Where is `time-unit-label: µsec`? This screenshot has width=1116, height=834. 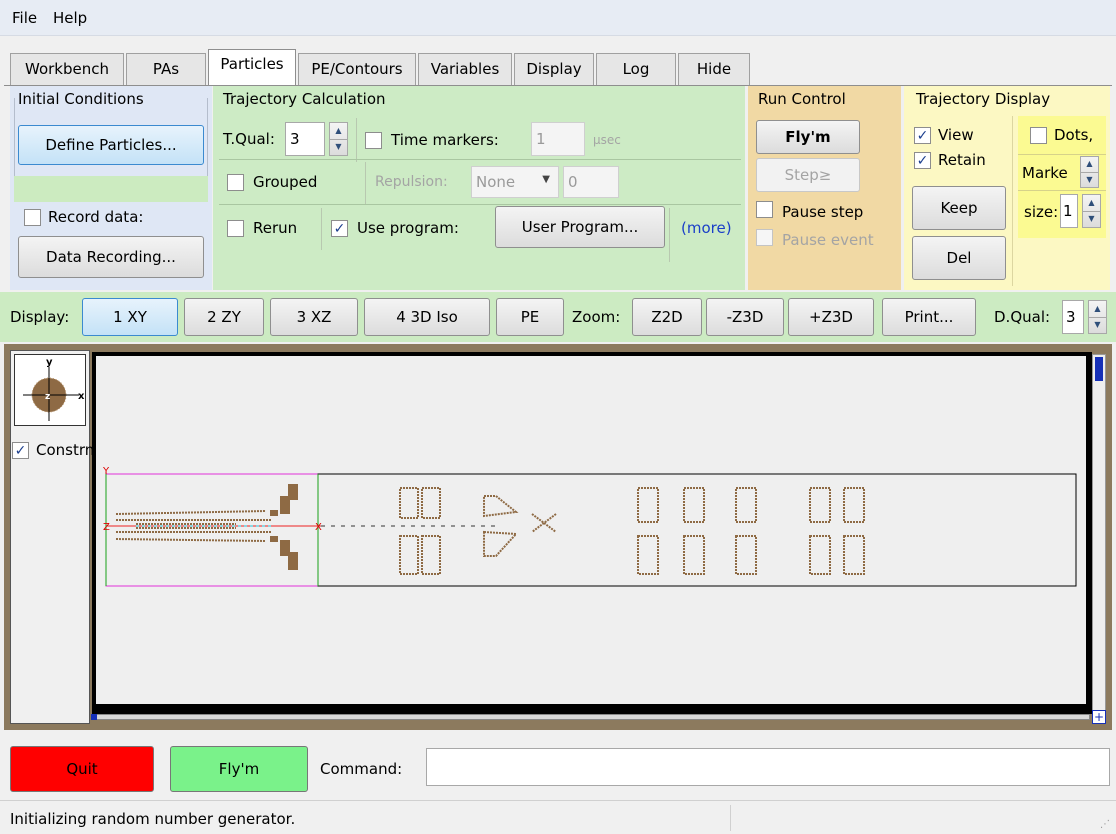
time-unit-label: µsec is located at coordinates (607, 140).